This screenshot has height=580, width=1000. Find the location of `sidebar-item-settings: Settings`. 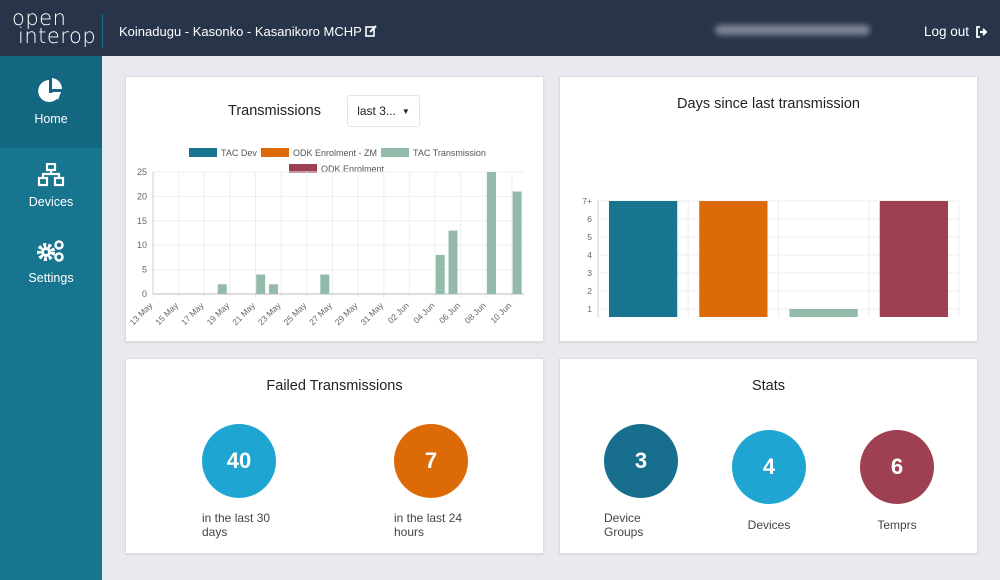

sidebar-item-settings: Settings is located at coordinates (51, 262).